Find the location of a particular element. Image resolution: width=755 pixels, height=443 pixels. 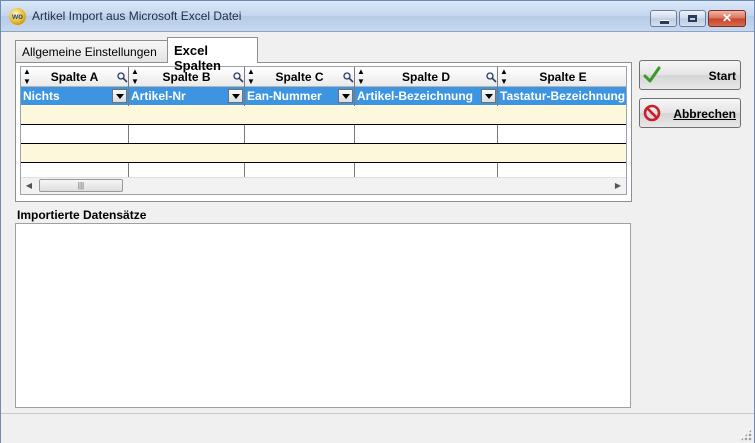

column-mapping-select: Tastatur-Bezeichnung is located at coordinates (562, 96).